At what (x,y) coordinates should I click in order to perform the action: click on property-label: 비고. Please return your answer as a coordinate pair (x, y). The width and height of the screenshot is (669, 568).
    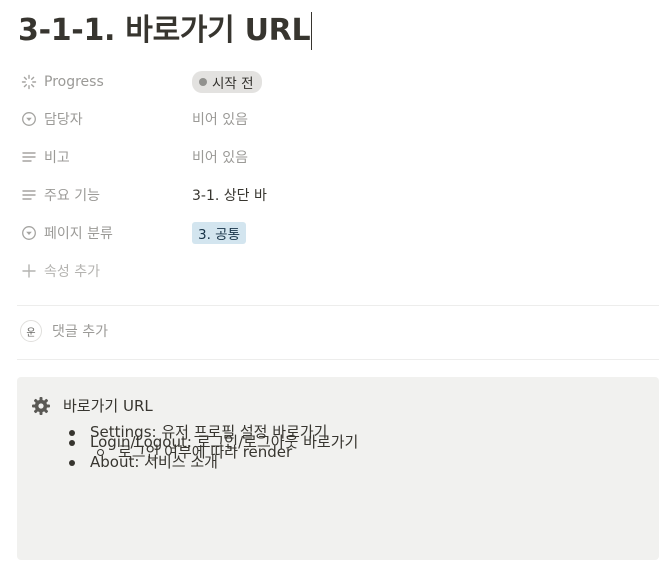
    Looking at the image, I should click on (57, 158).